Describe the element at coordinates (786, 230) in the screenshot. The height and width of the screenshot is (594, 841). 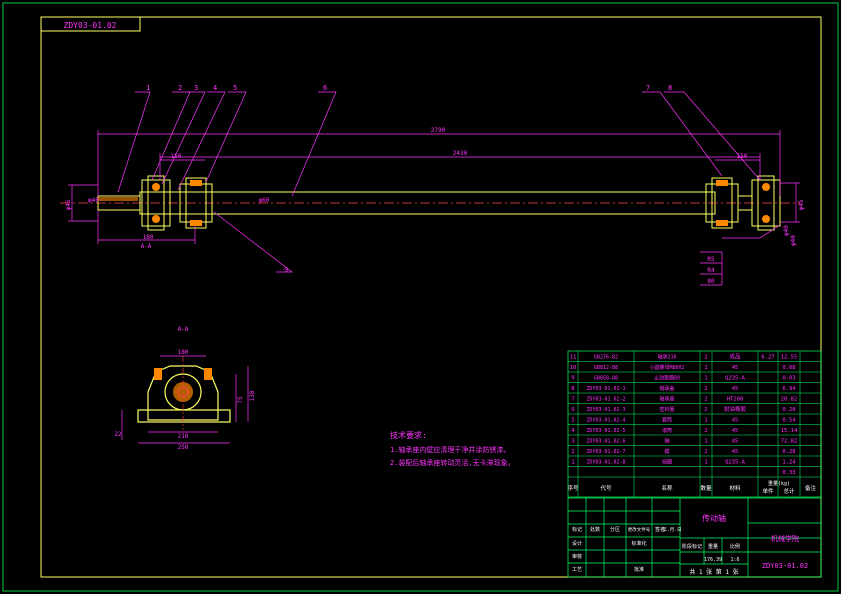
I see `dim-right-small-1: φ40` at that location.